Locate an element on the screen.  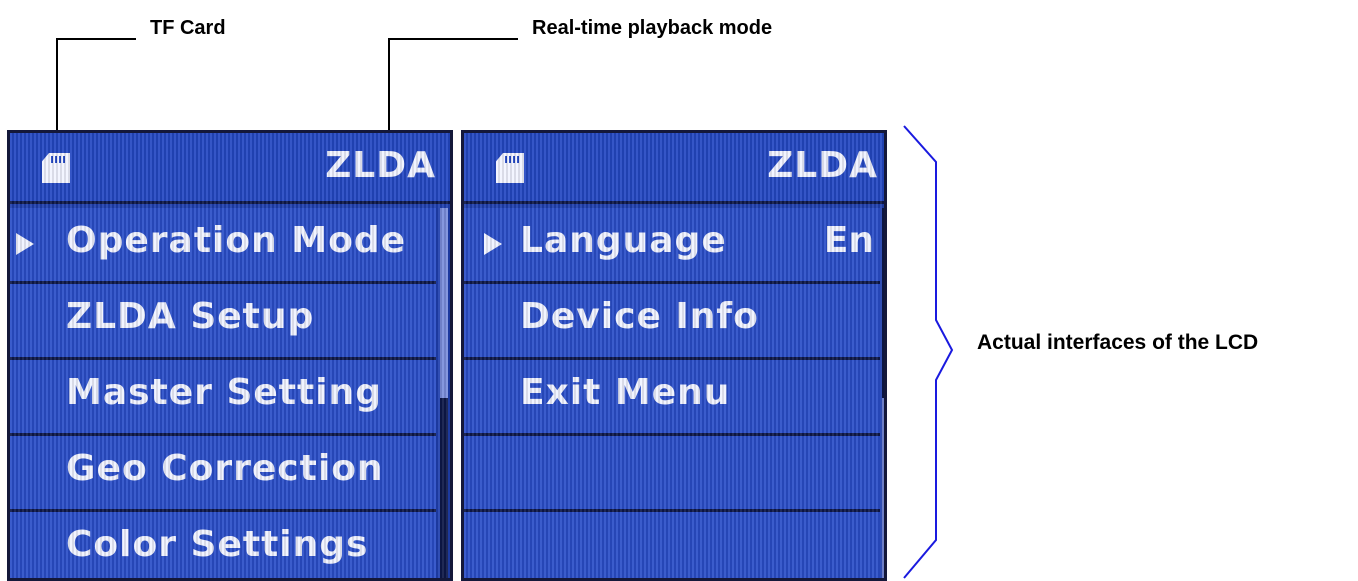
menu-item-master-setting: Master Setting is located at coordinates (223, 398).